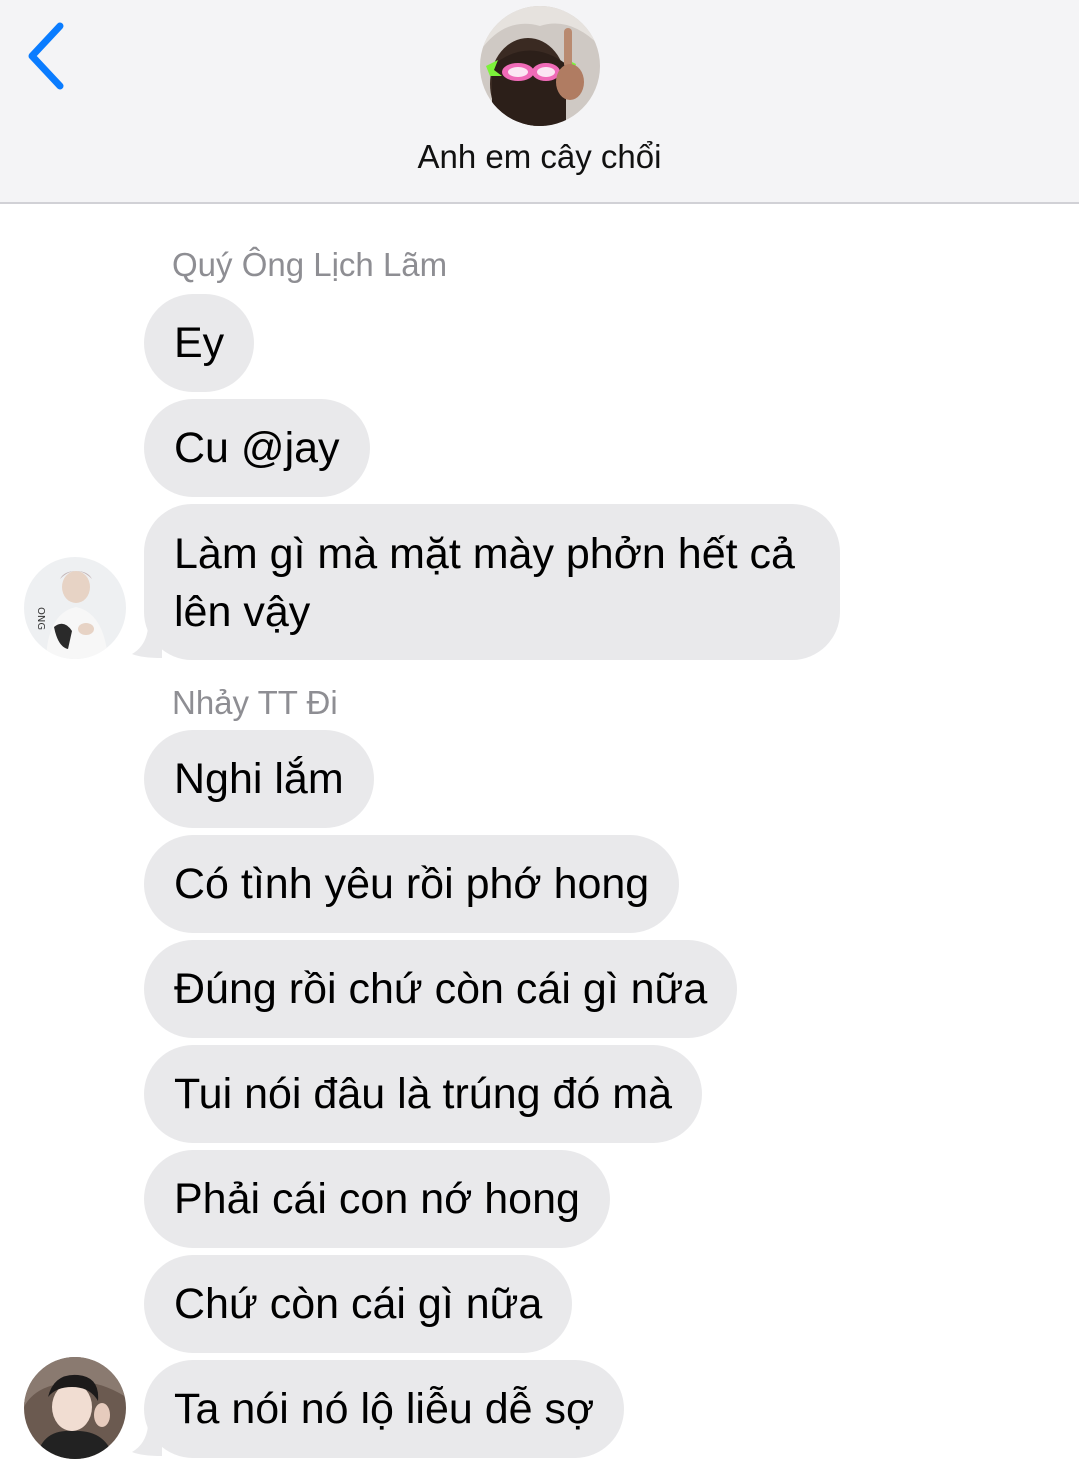 The image size is (1079, 1475). Describe the element at coordinates (412, 884) in the screenshot. I see `message-bubble: Có tình yêu rồi phớ hong` at that location.